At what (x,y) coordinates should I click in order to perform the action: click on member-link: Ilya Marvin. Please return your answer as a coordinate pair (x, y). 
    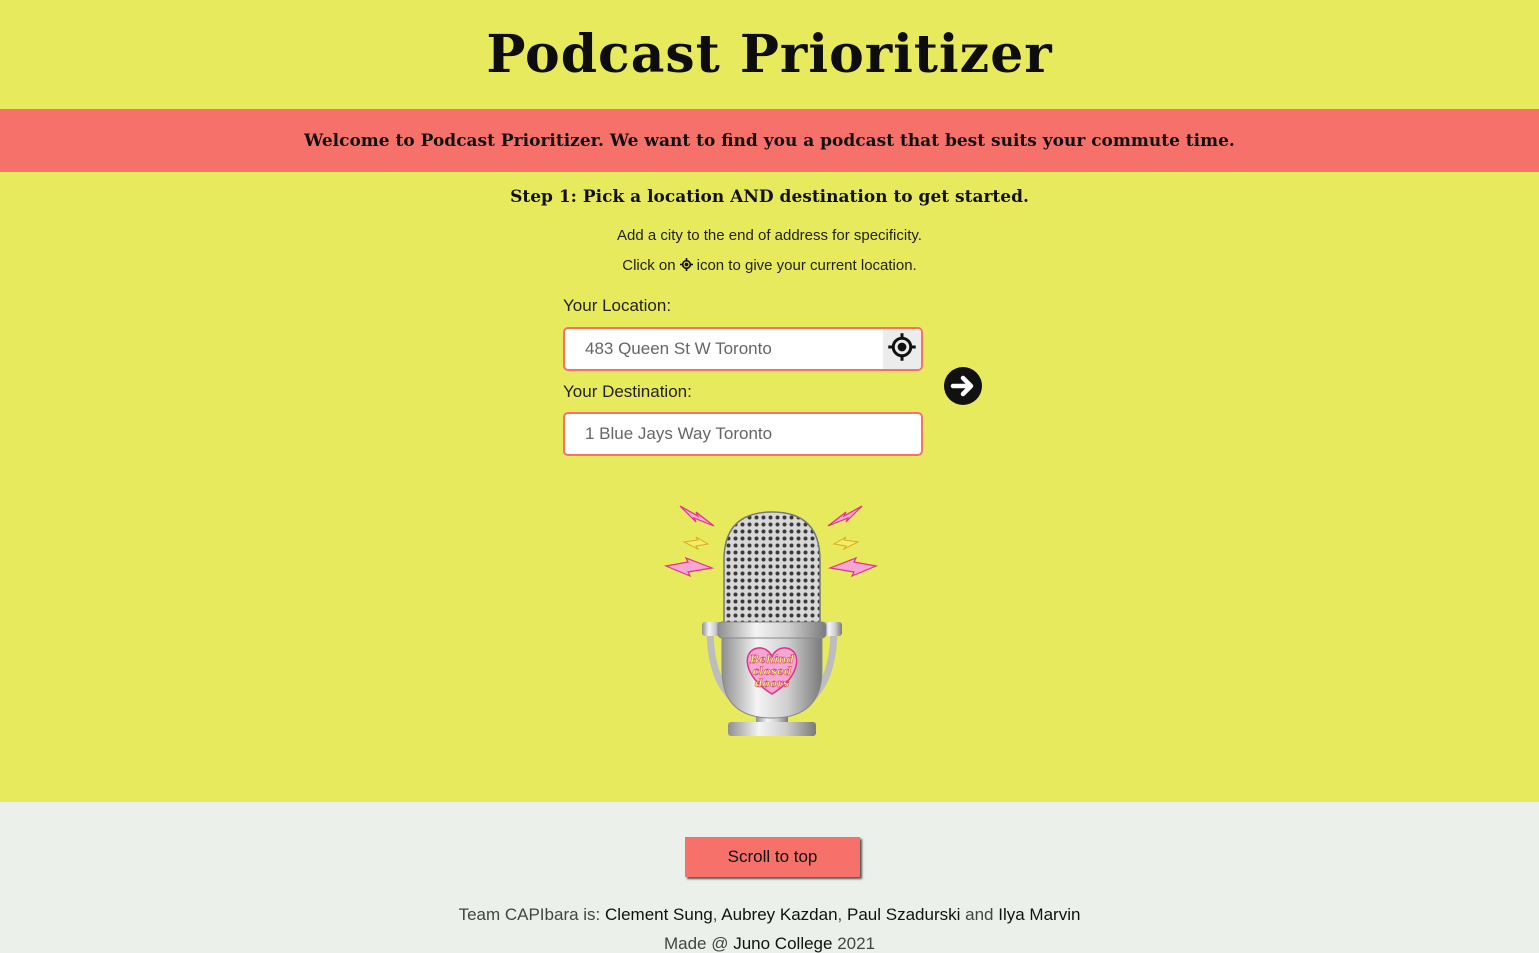
    Looking at the image, I should click on (1039, 914).